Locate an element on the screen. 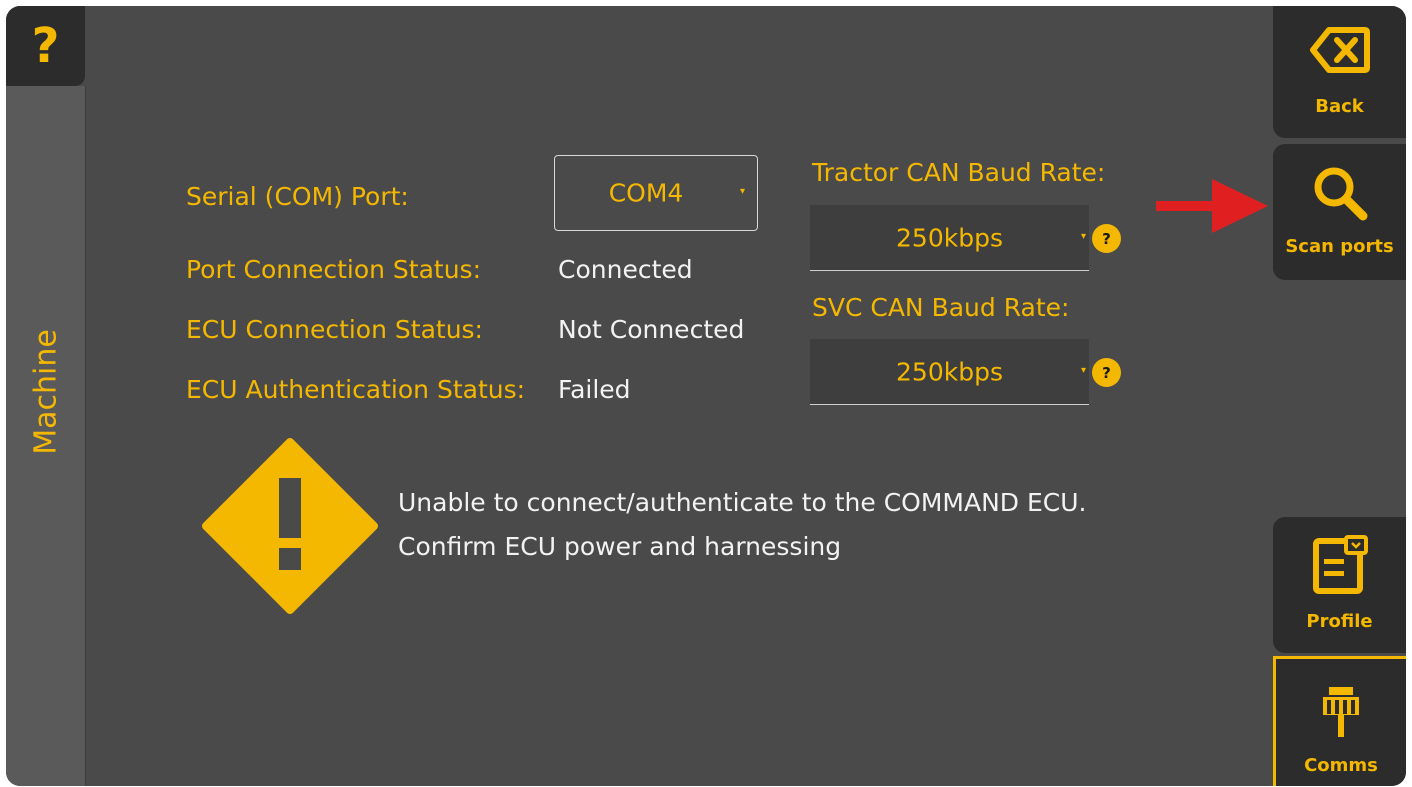 This screenshot has width=1412, height=787. serial-port-label: Serial (COM) Port: is located at coordinates (297, 196).